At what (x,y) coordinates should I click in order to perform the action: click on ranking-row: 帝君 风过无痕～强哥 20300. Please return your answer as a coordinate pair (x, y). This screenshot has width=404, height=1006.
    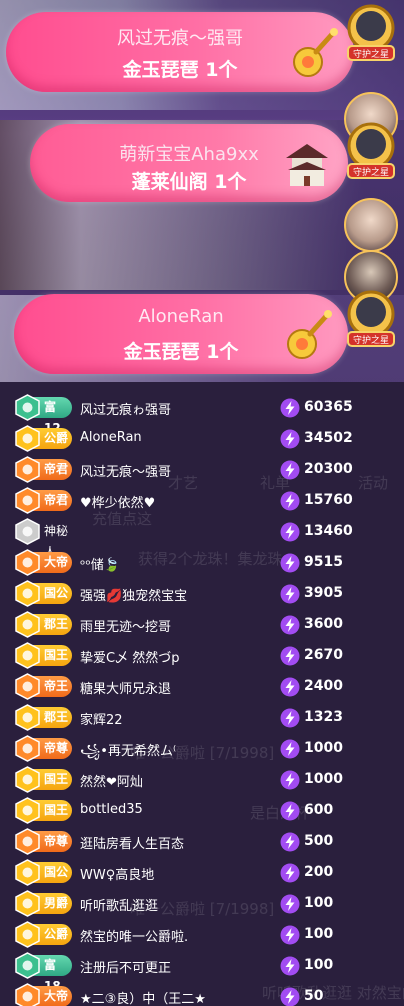
    Looking at the image, I should click on (209, 469).